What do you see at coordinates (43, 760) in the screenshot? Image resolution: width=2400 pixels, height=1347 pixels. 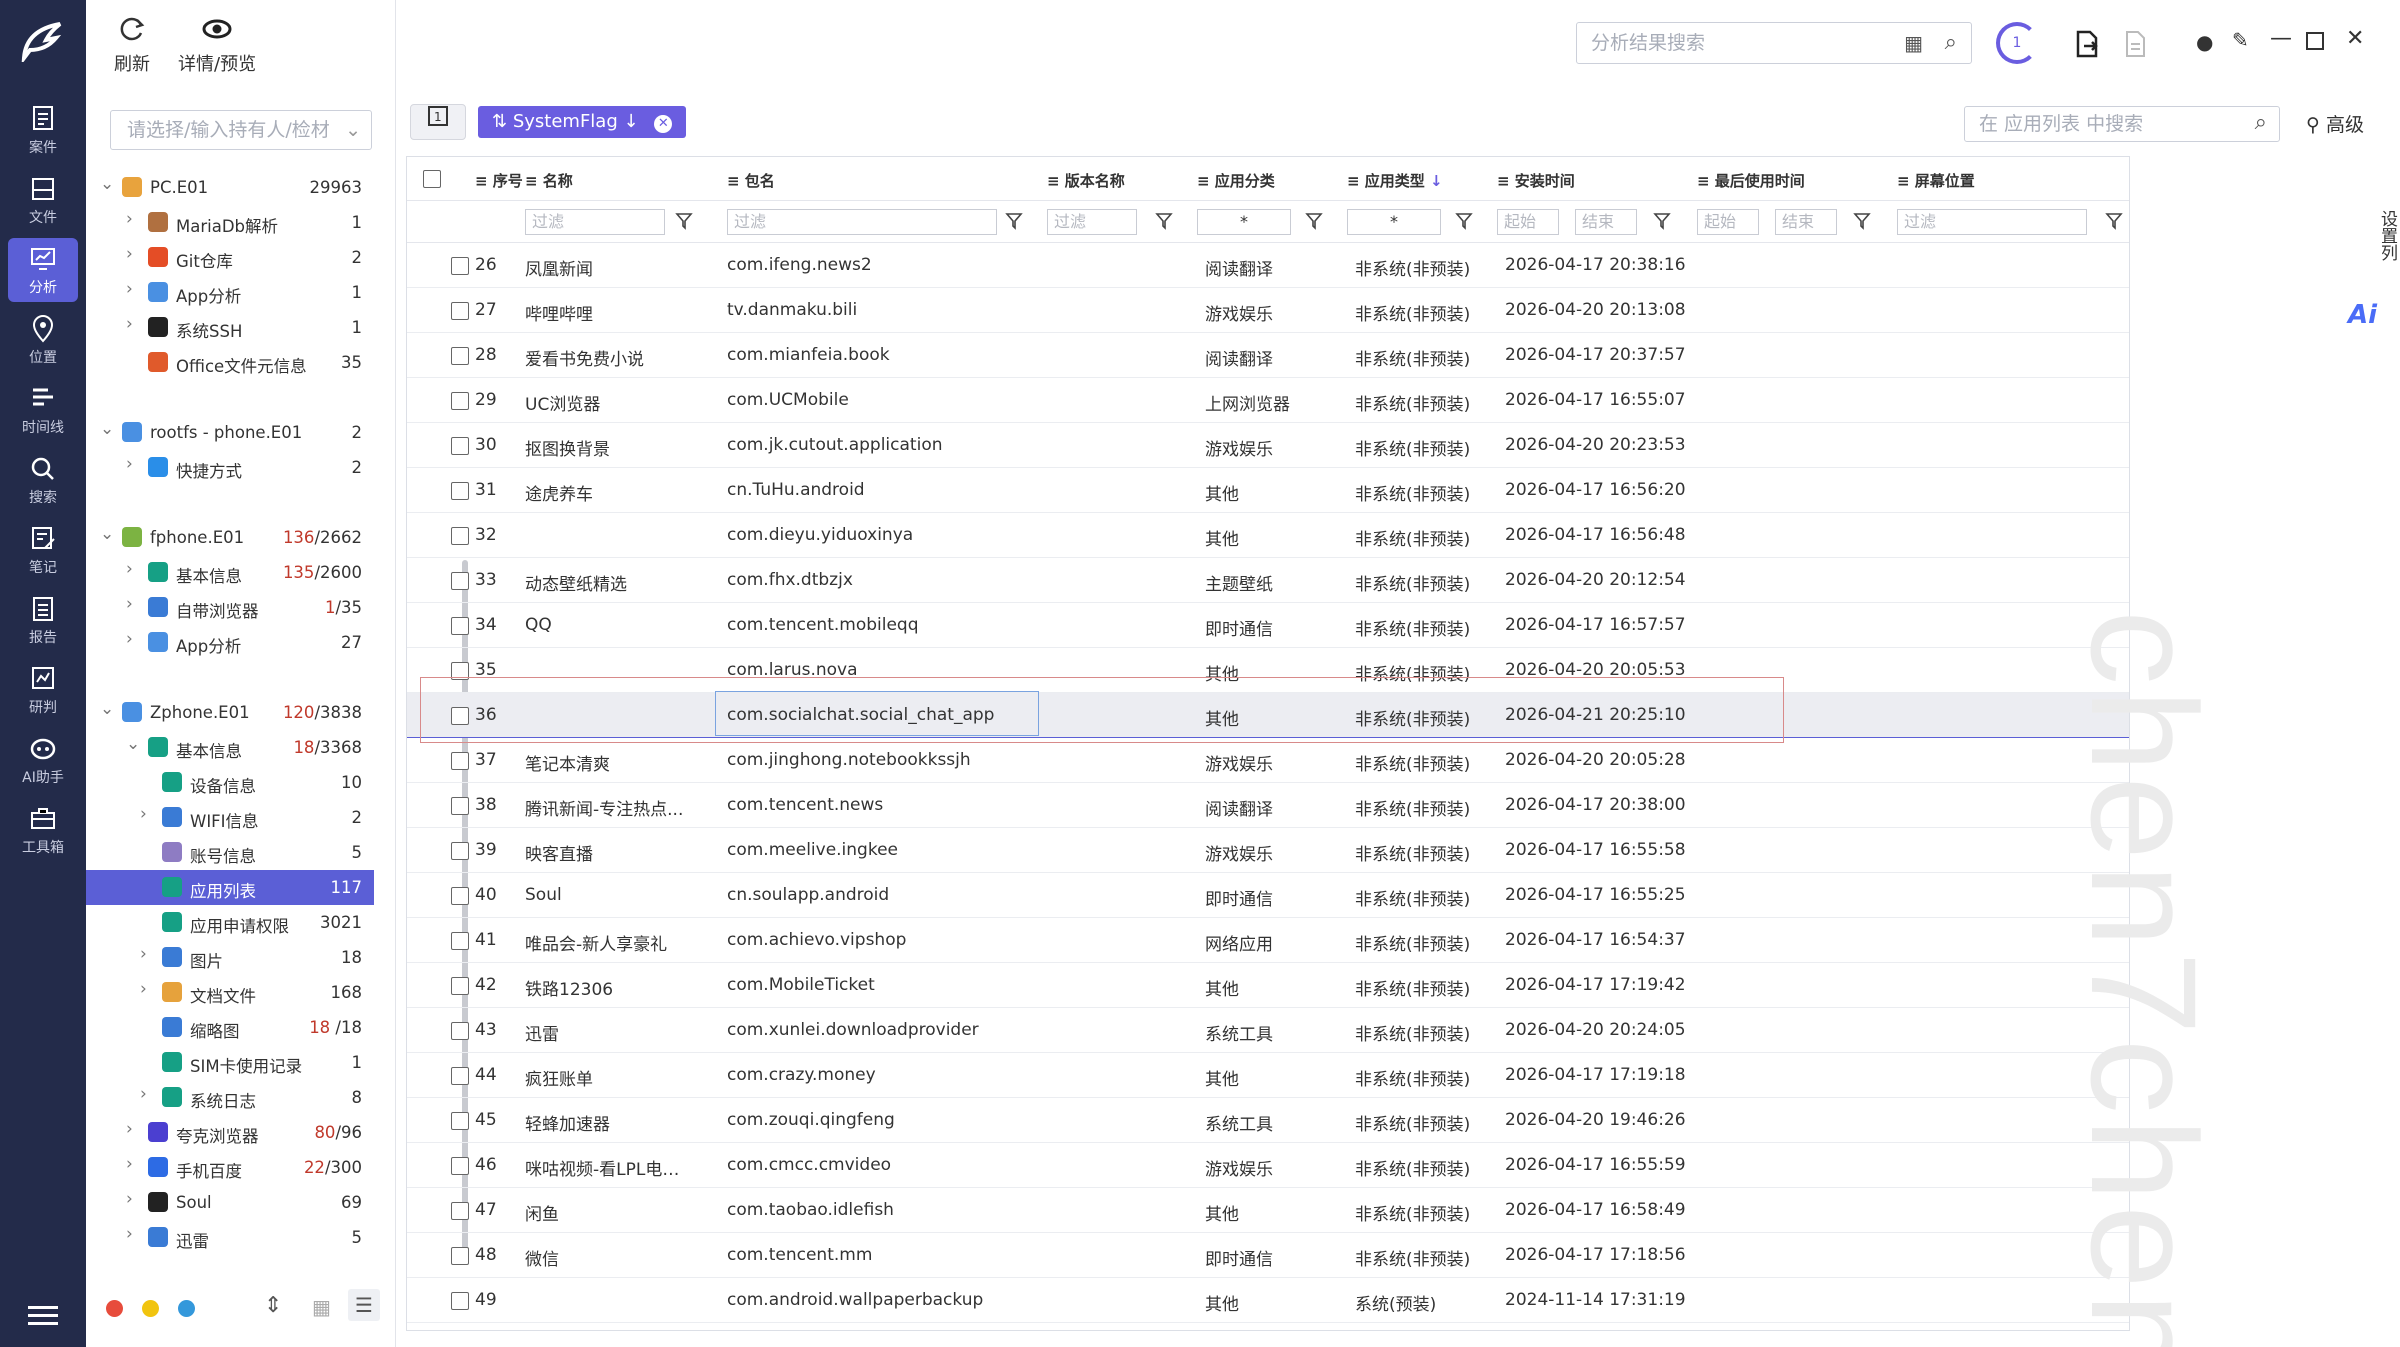 I see `nav-item-ai-assistant: AI助手` at bounding box center [43, 760].